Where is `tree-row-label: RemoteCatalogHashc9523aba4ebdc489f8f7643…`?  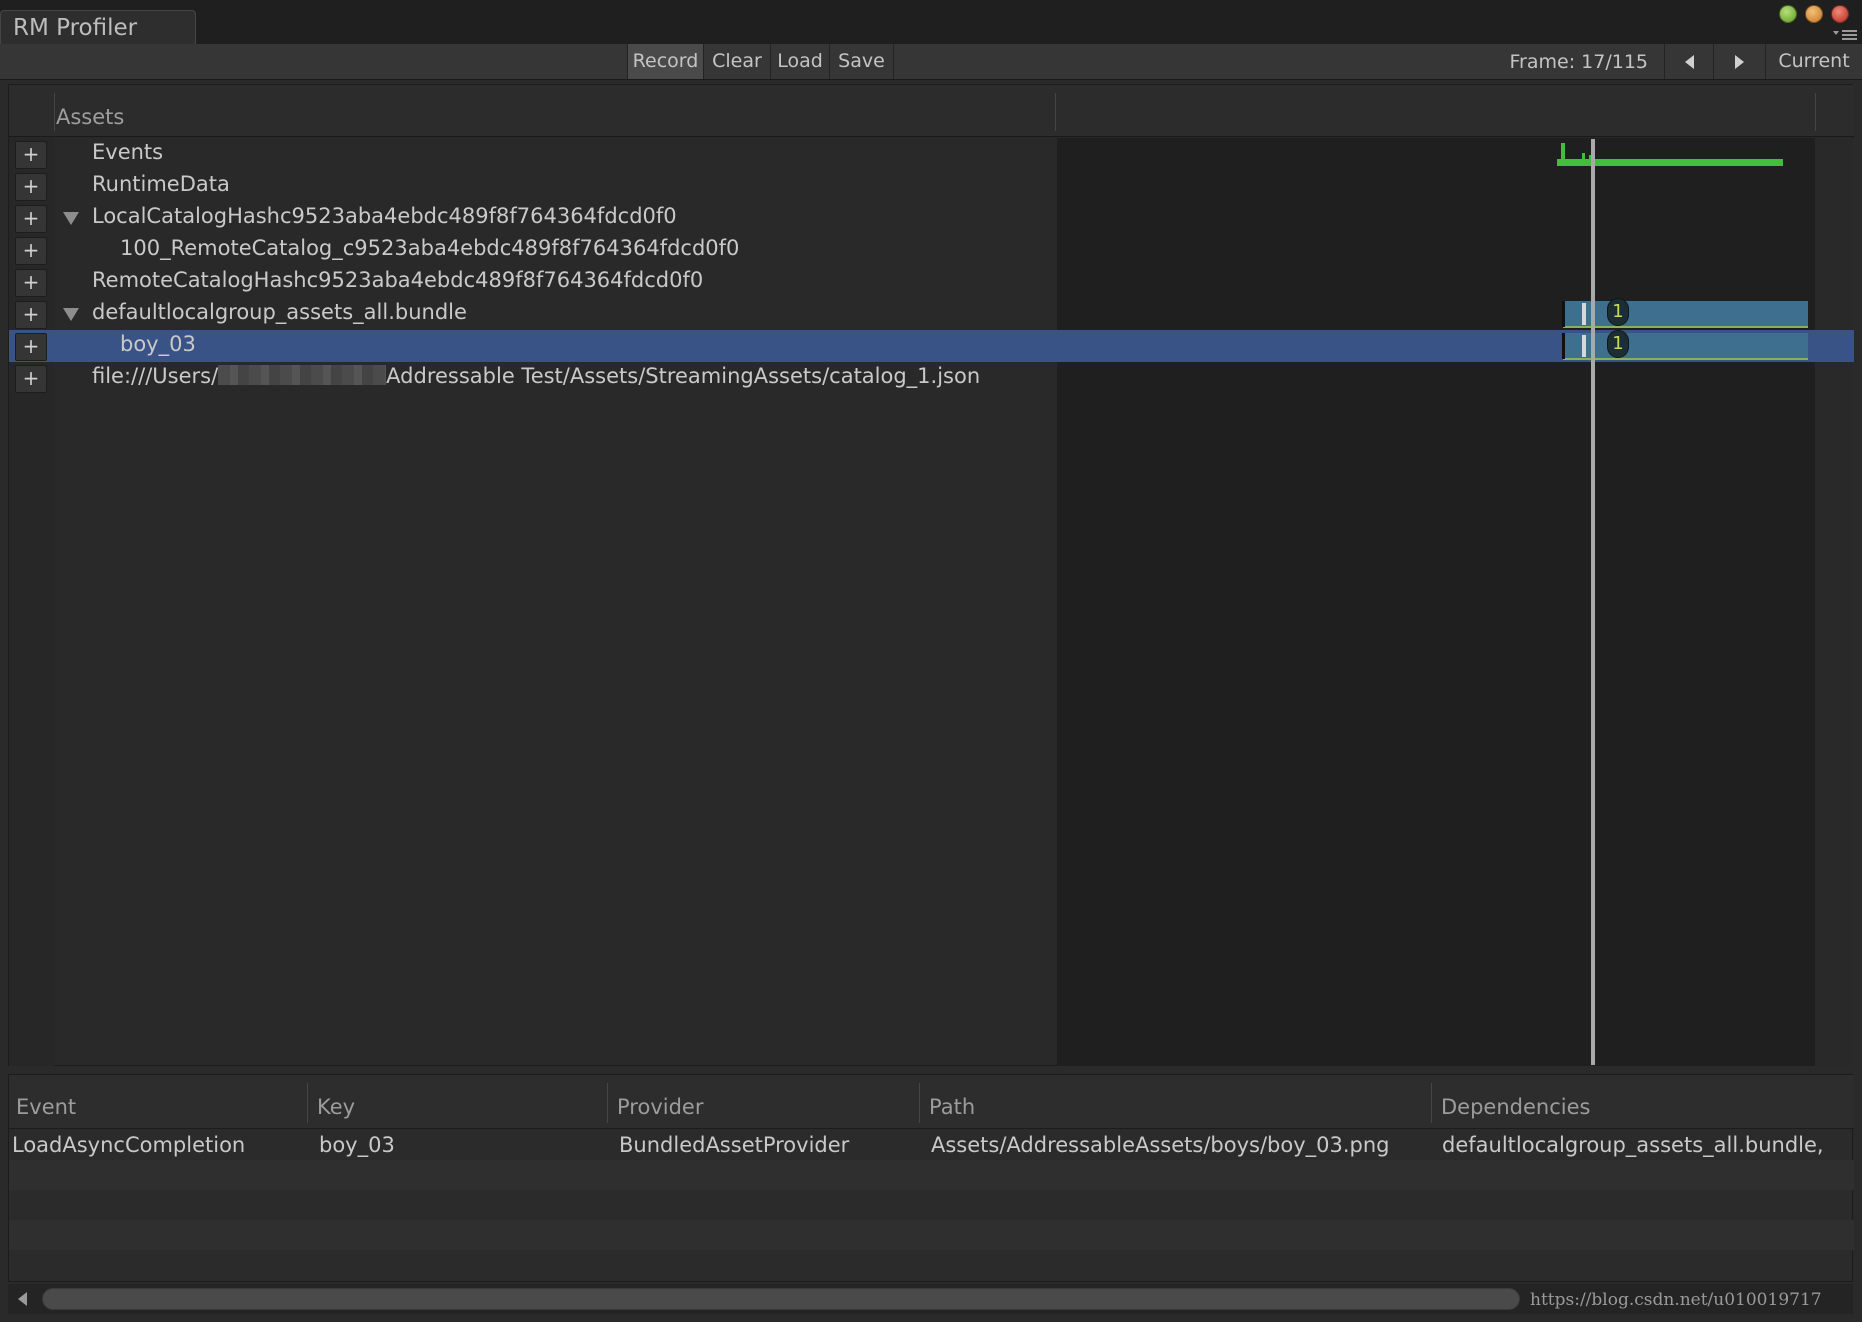
tree-row-label: RemoteCatalogHashc9523aba4ebdc489f8f7643… is located at coordinates (398, 280).